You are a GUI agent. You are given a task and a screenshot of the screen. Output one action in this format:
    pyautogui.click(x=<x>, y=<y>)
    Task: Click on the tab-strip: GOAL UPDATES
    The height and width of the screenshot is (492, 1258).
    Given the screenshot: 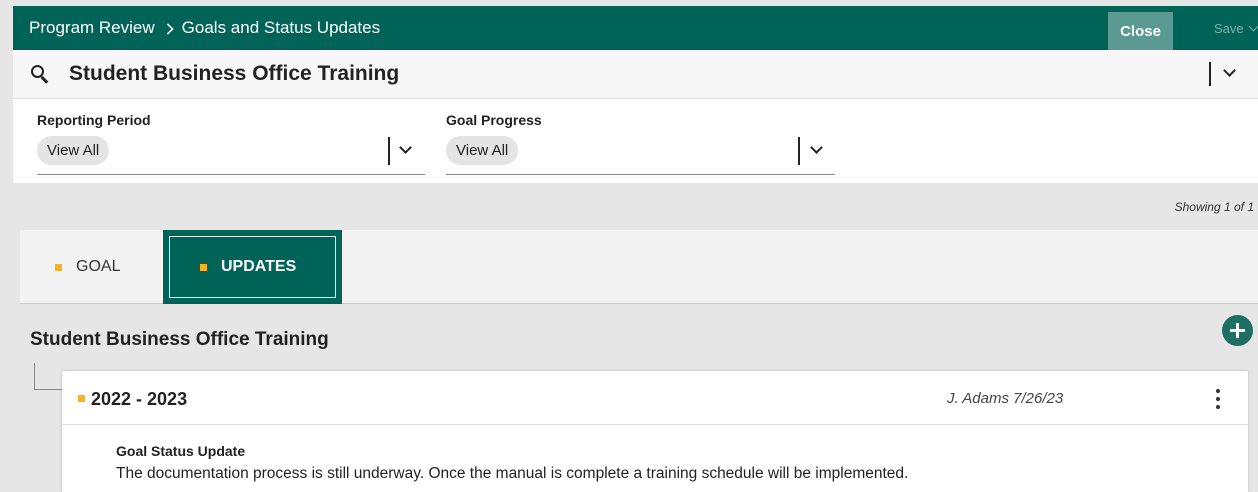 What is the action you would take?
    pyautogui.click(x=639, y=267)
    